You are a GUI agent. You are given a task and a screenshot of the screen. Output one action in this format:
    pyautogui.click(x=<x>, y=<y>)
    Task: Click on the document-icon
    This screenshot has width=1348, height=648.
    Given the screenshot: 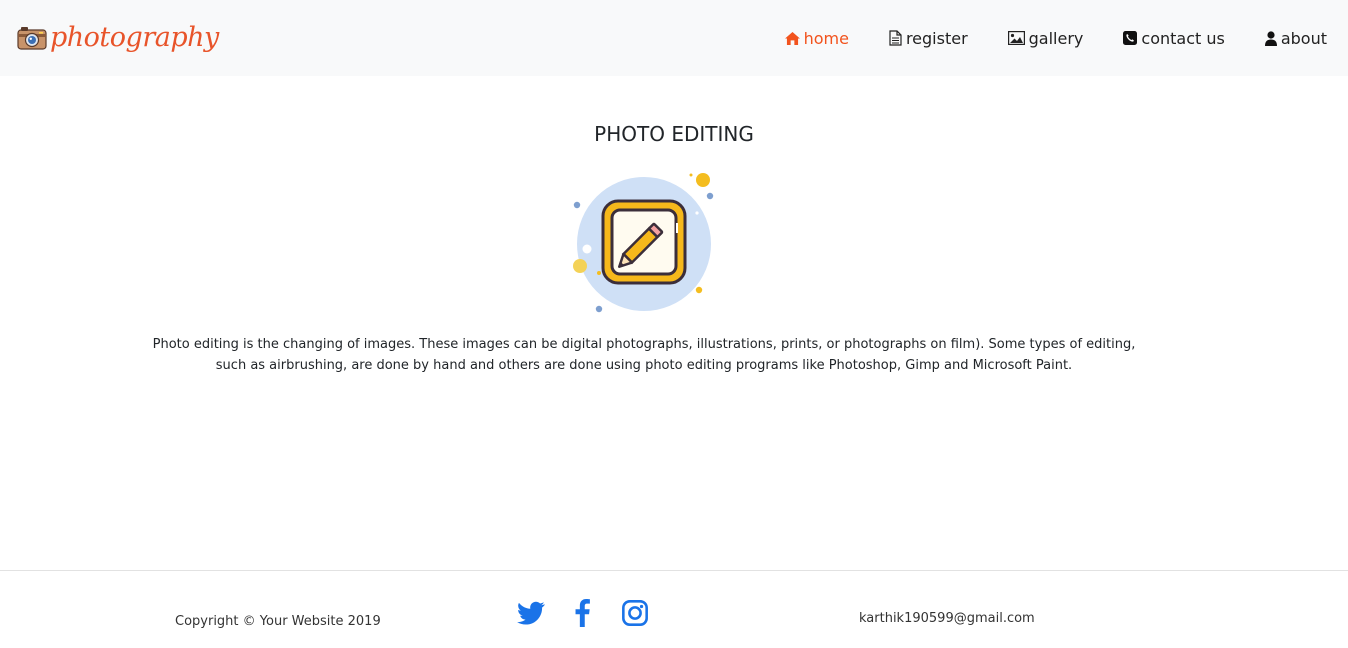 What is the action you would take?
    pyautogui.click(x=895, y=38)
    